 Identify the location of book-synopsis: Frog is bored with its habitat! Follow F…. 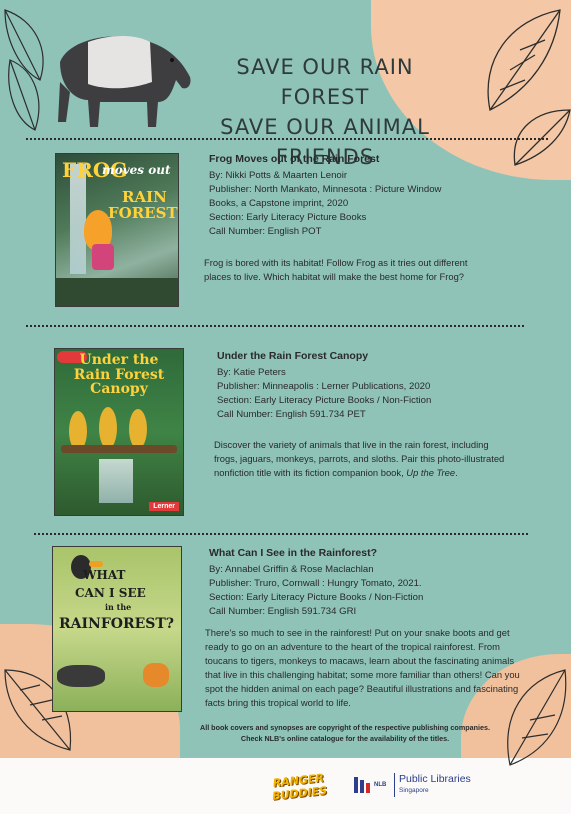
(336, 269).